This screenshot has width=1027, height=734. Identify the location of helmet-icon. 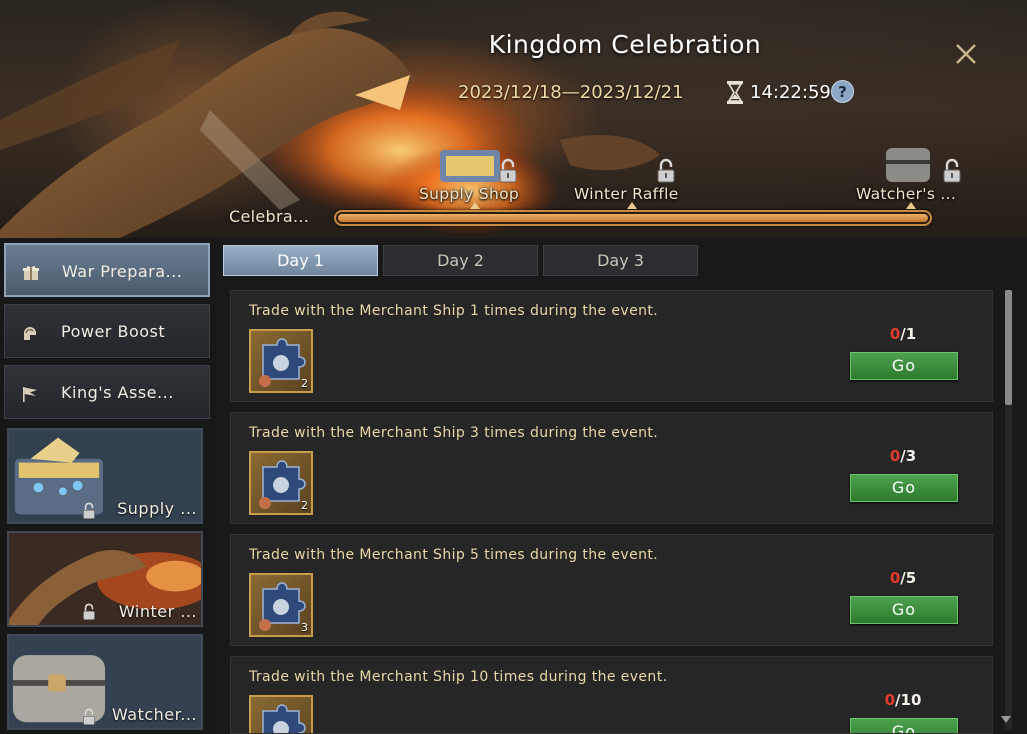
(30, 333).